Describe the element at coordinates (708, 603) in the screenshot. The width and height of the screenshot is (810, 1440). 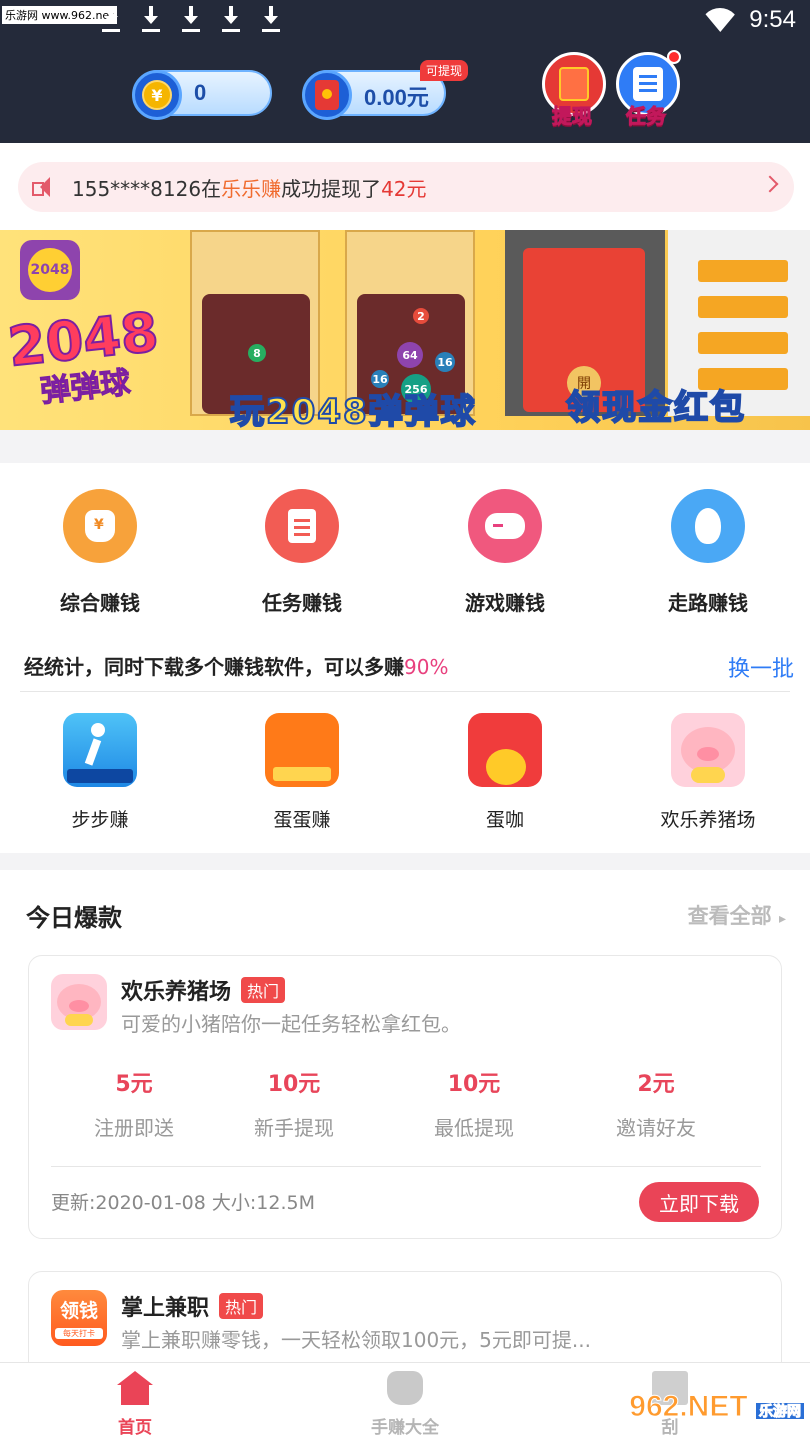
I see `category-label: 走路赚钱` at that location.